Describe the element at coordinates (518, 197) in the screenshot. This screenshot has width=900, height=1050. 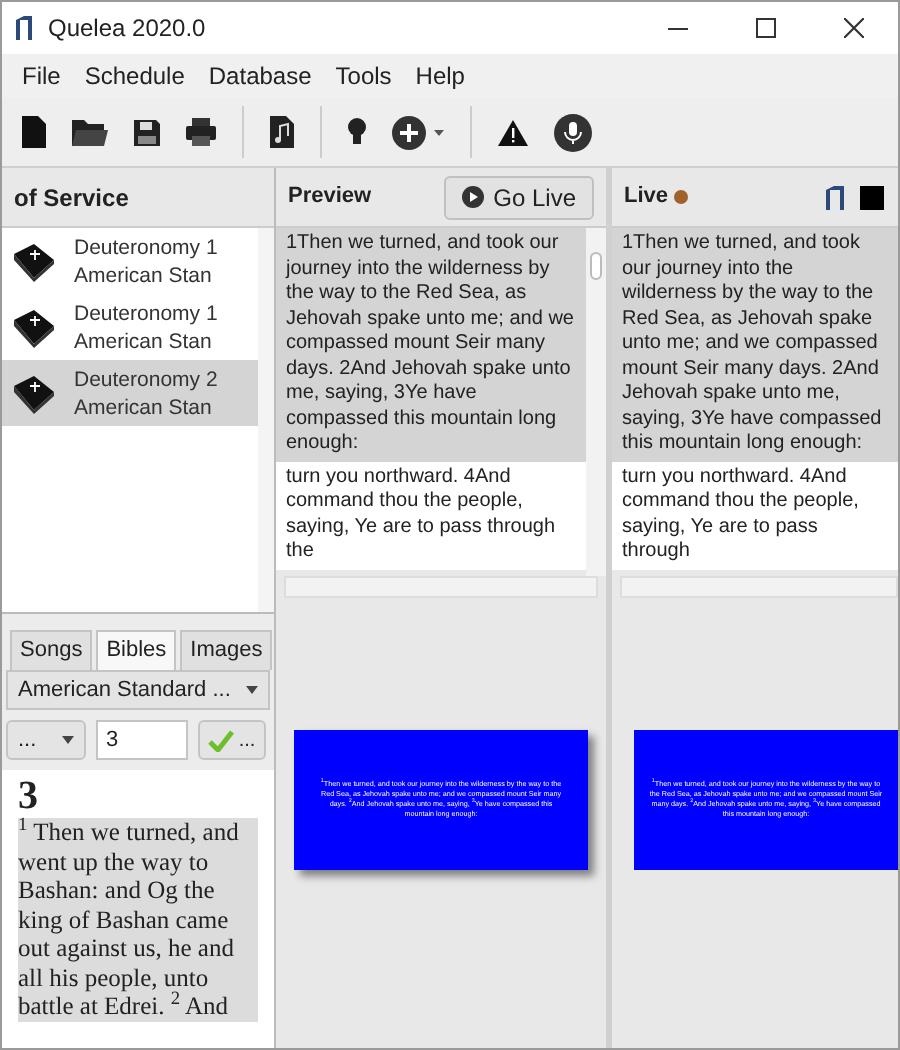
I see `go-live-button: Go Live` at that location.